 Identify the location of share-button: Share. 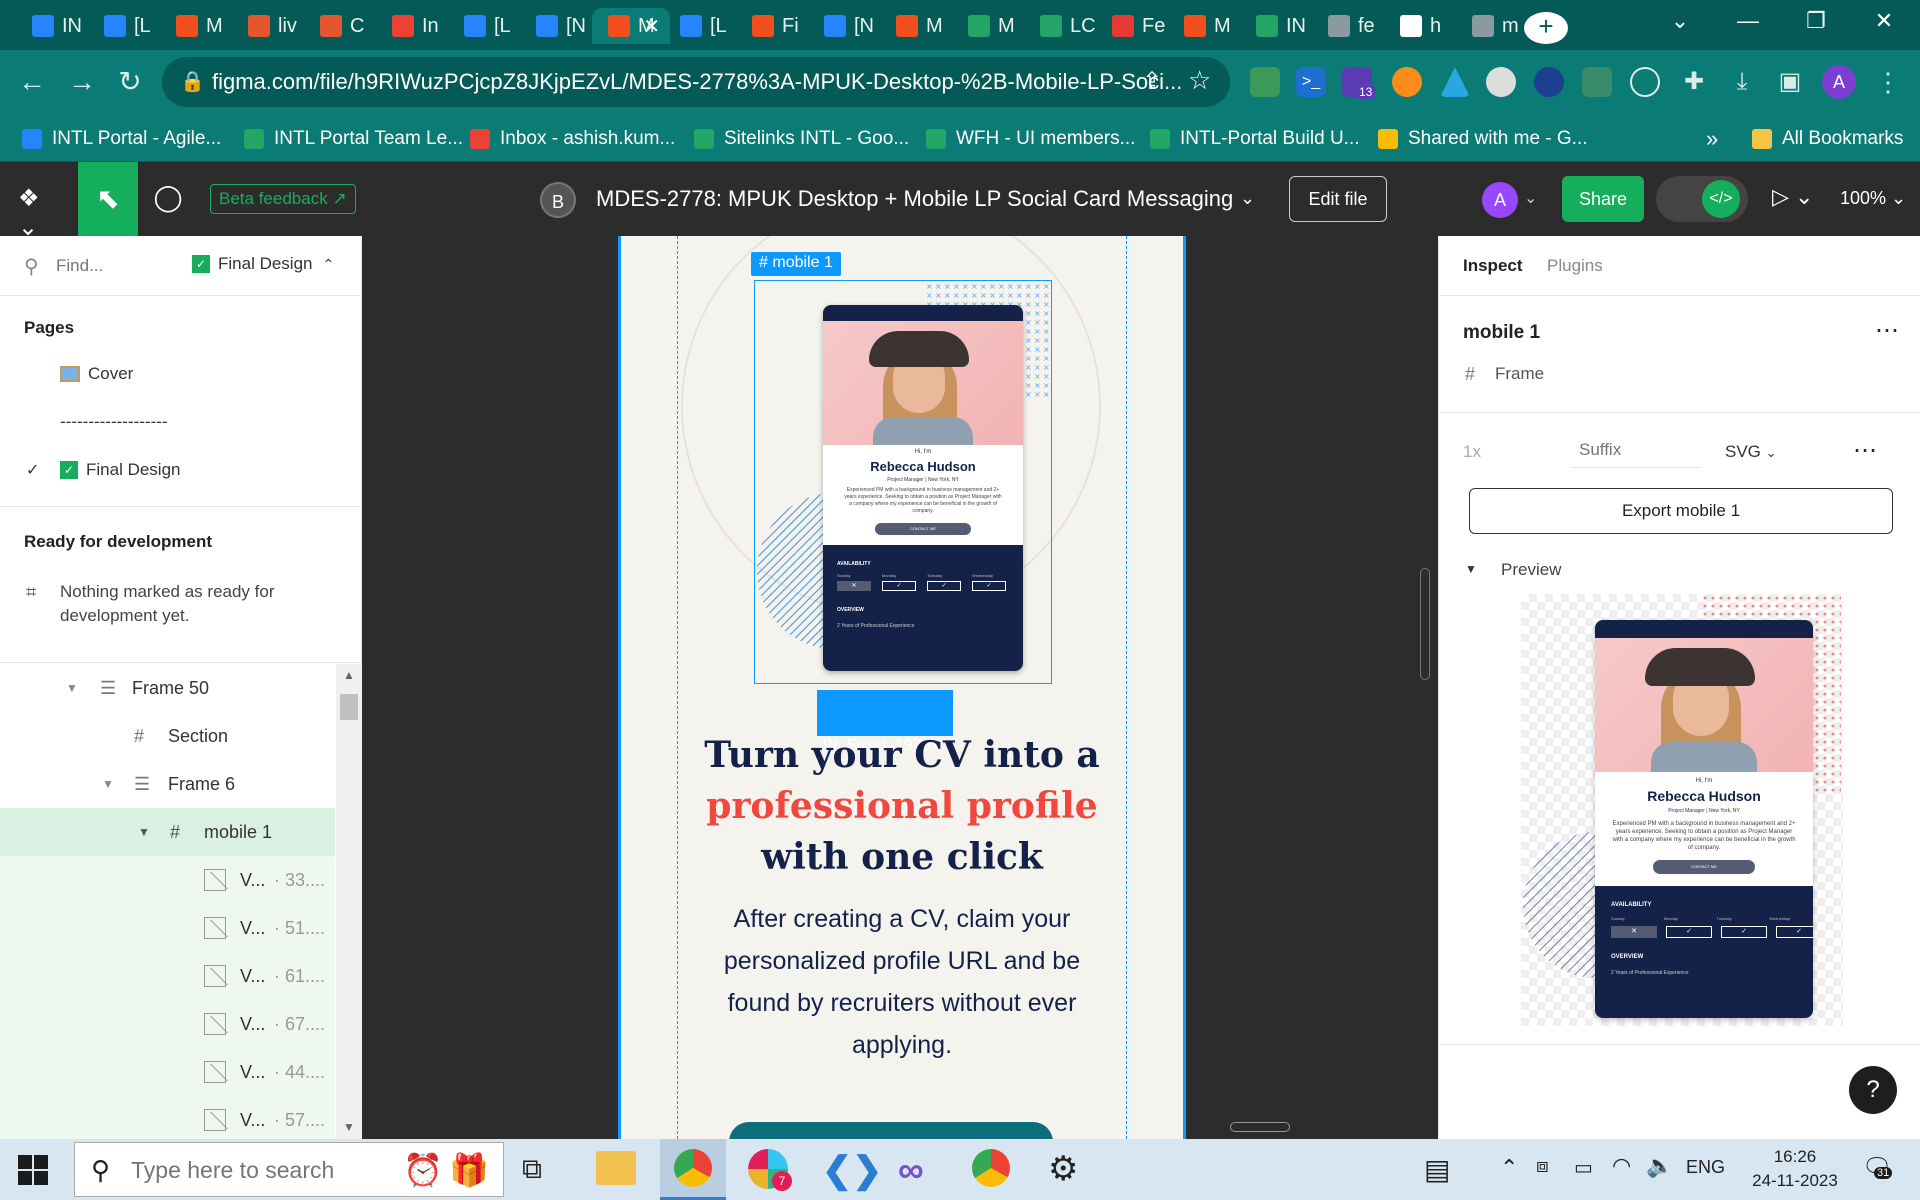
(1603, 199).